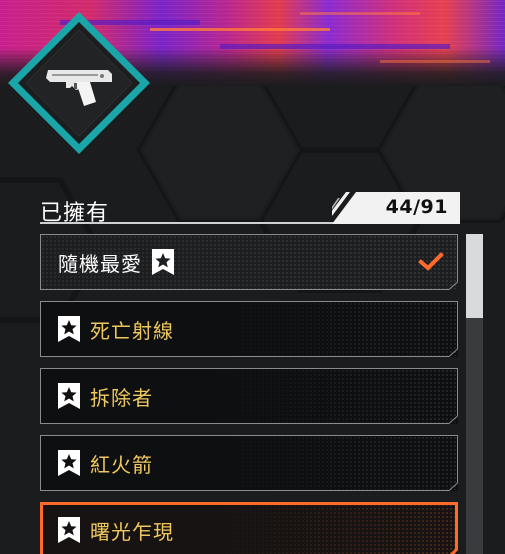 This screenshot has height=554, width=505. Describe the element at coordinates (249, 463) in the screenshot. I see `list-item-red-rocket: 紅火箭` at that location.